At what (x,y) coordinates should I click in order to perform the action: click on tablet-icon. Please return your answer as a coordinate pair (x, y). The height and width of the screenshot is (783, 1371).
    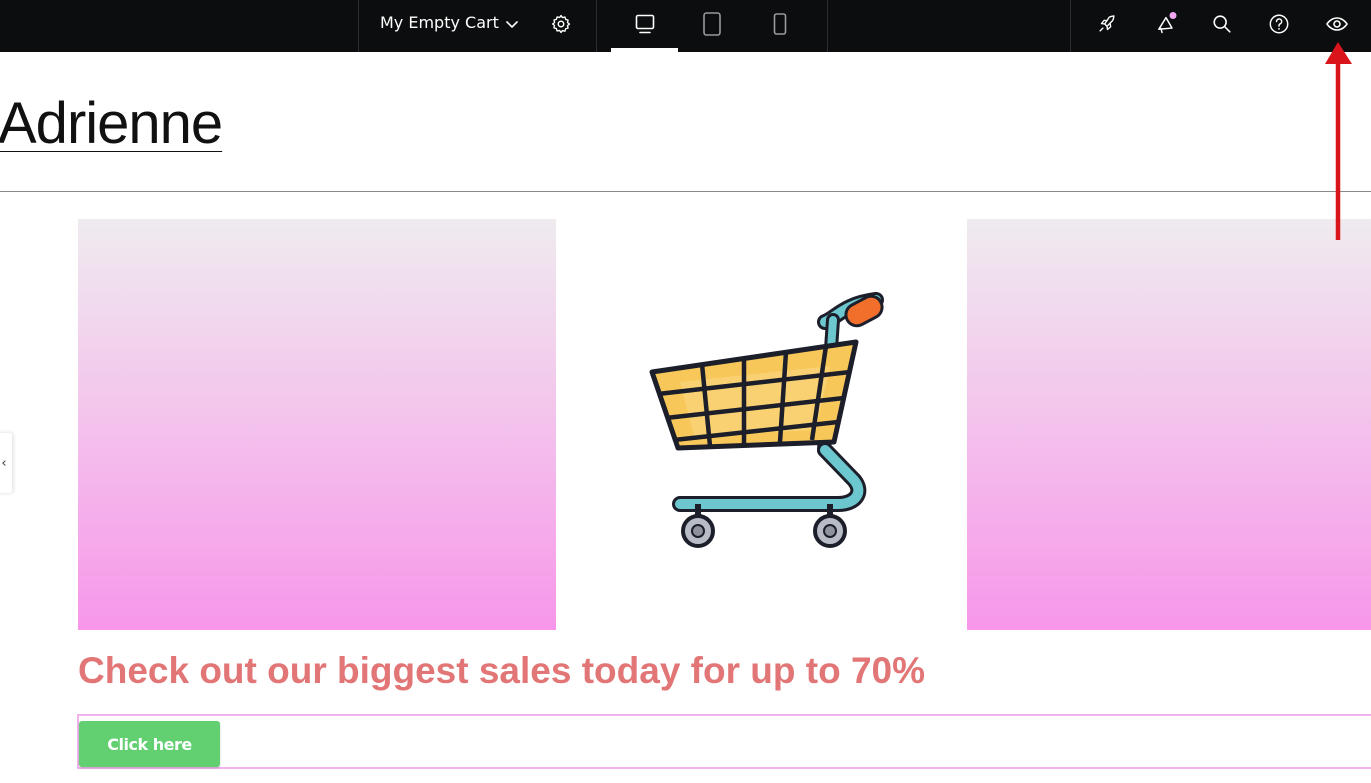
    Looking at the image, I should click on (712, 24).